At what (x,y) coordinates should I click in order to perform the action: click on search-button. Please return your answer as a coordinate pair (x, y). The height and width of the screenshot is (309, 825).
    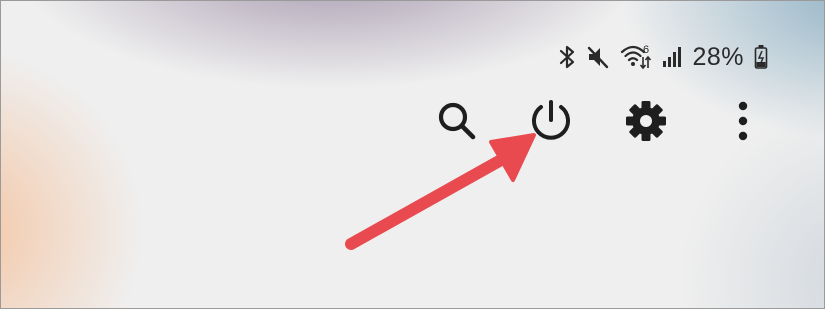
    Looking at the image, I should click on (457, 123).